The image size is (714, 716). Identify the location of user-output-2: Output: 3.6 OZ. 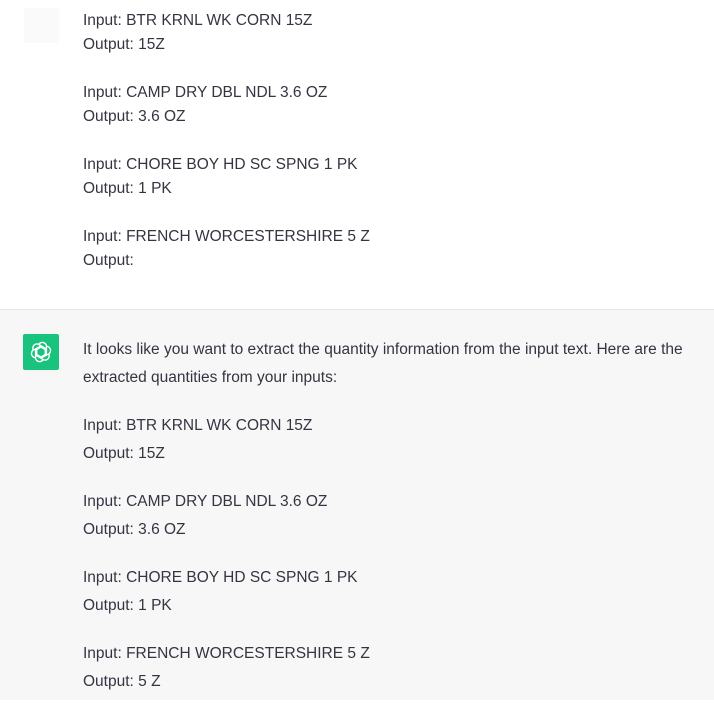
(134, 116).